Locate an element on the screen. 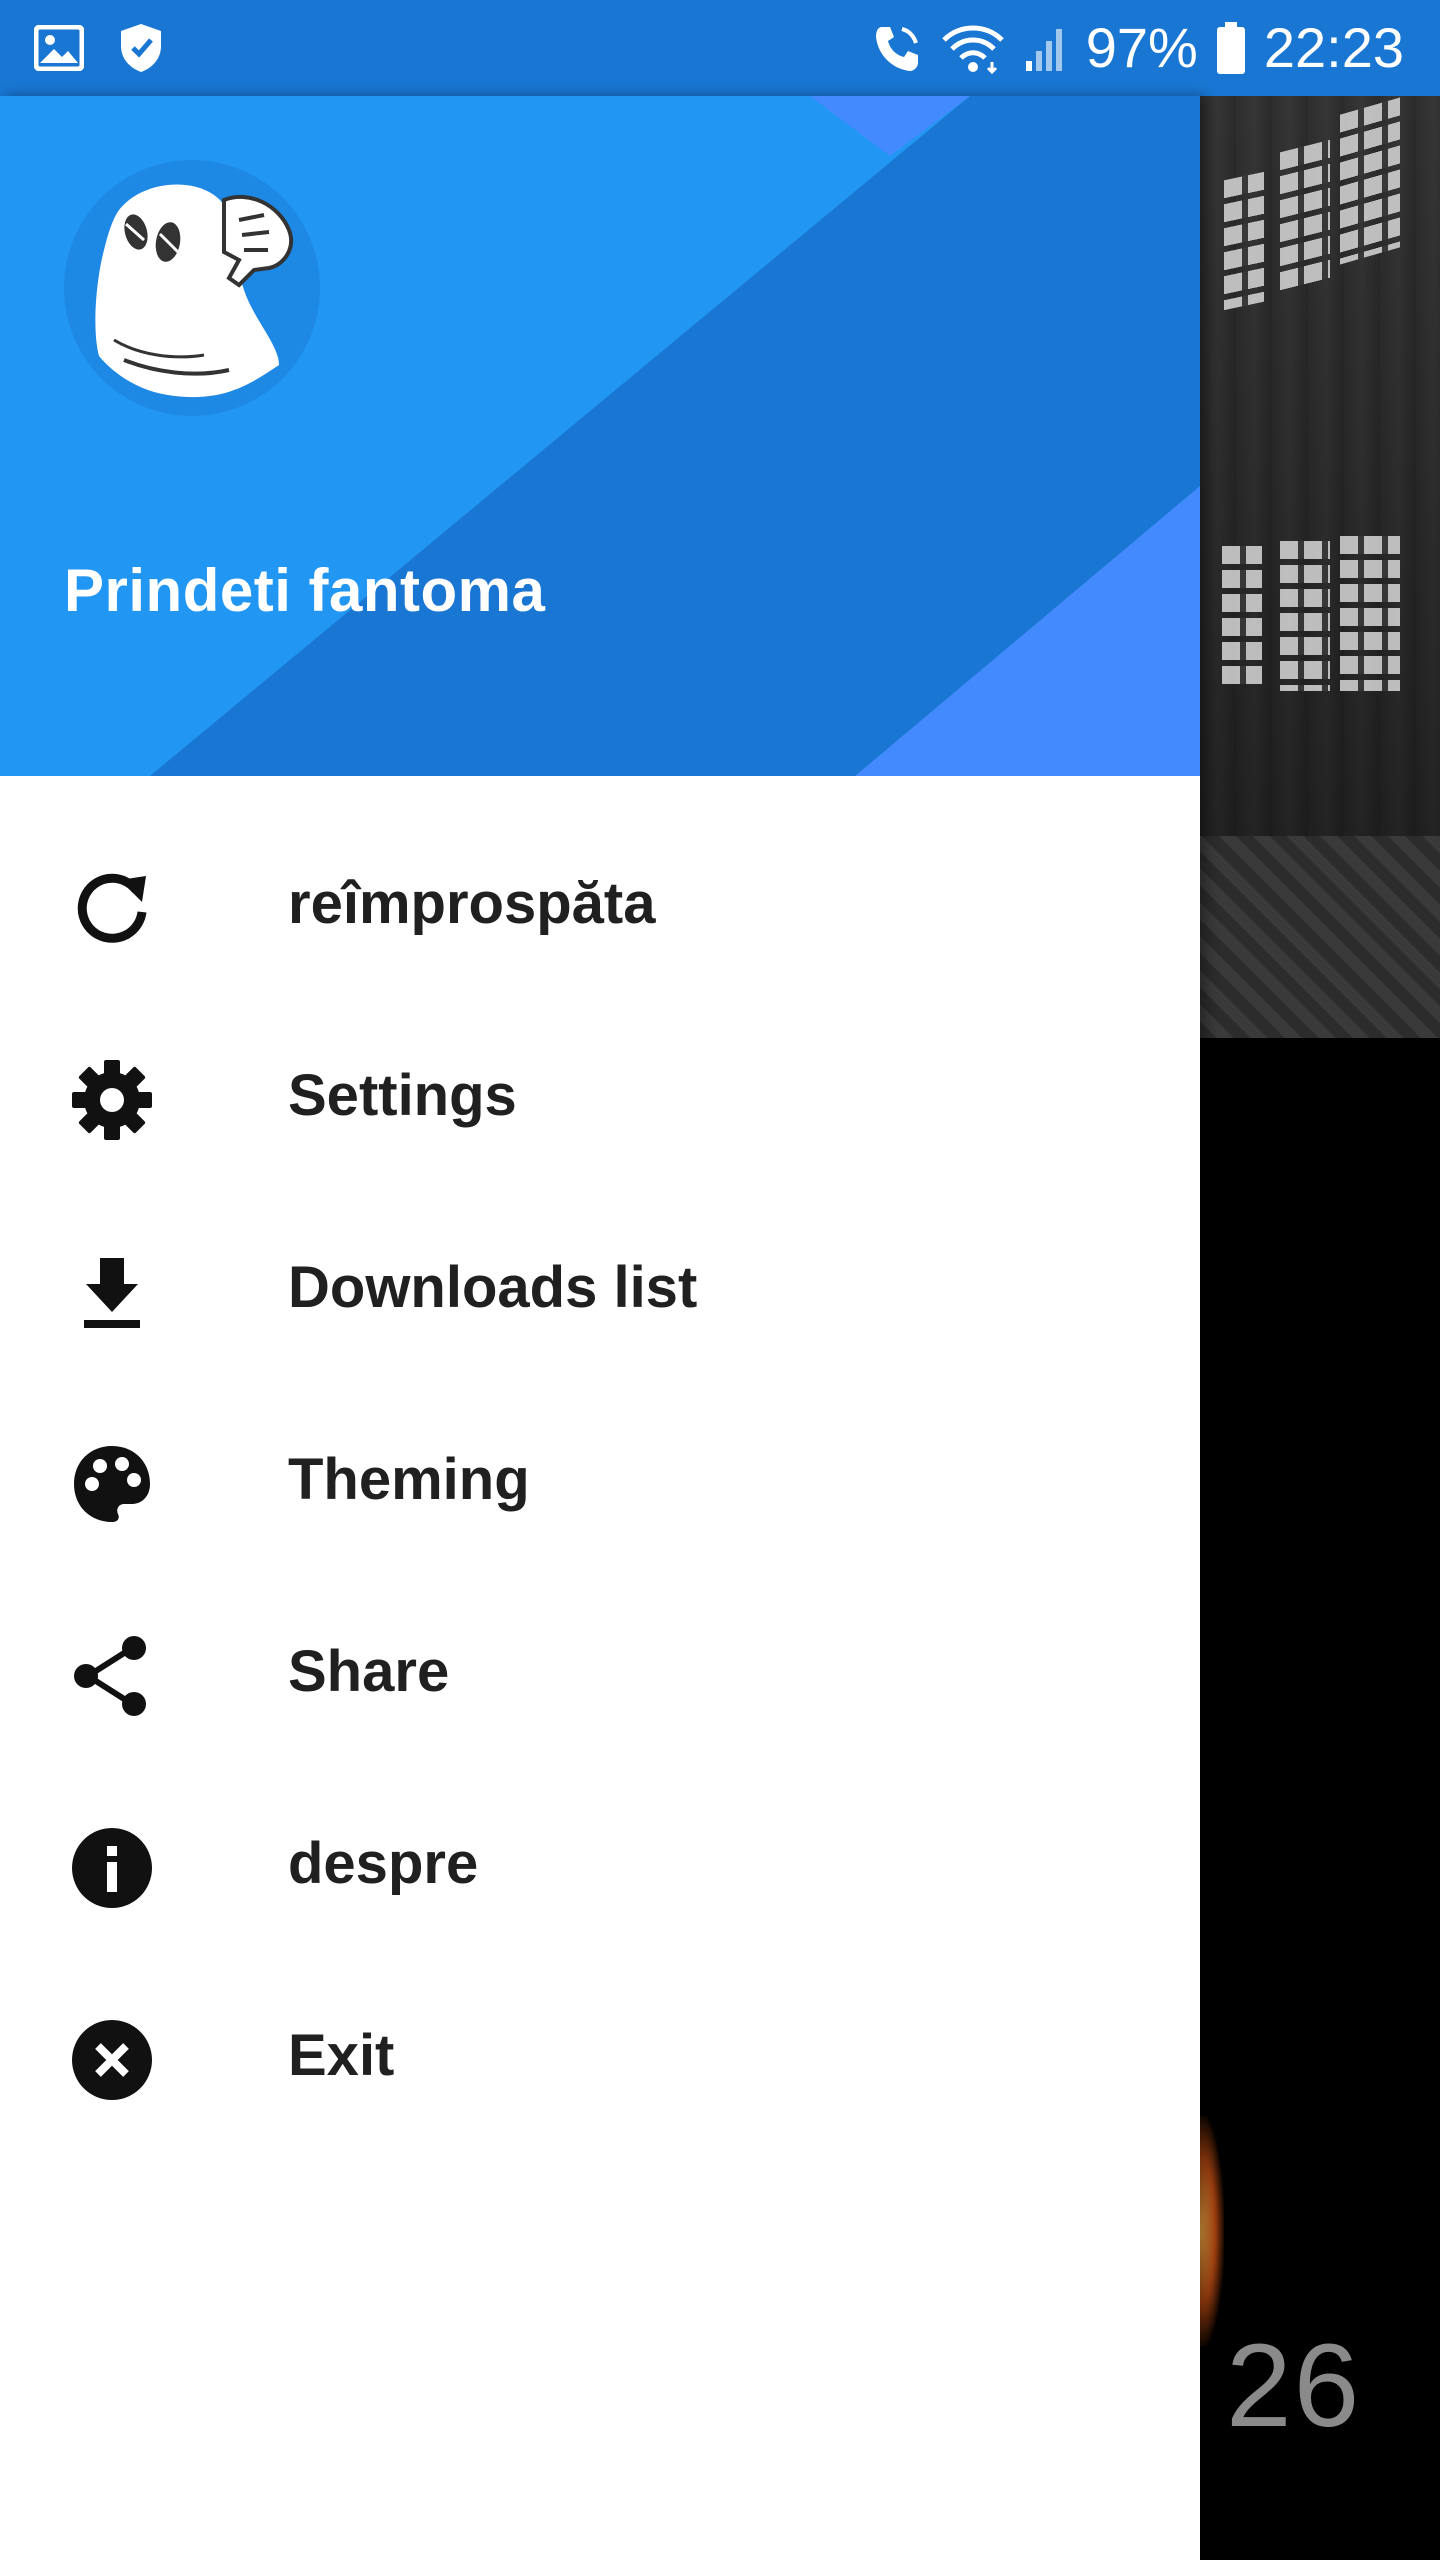 Image resolution: width=1440 pixels, height=2560 pixels. close-circle-icon is located at coordinates (112, 2060).